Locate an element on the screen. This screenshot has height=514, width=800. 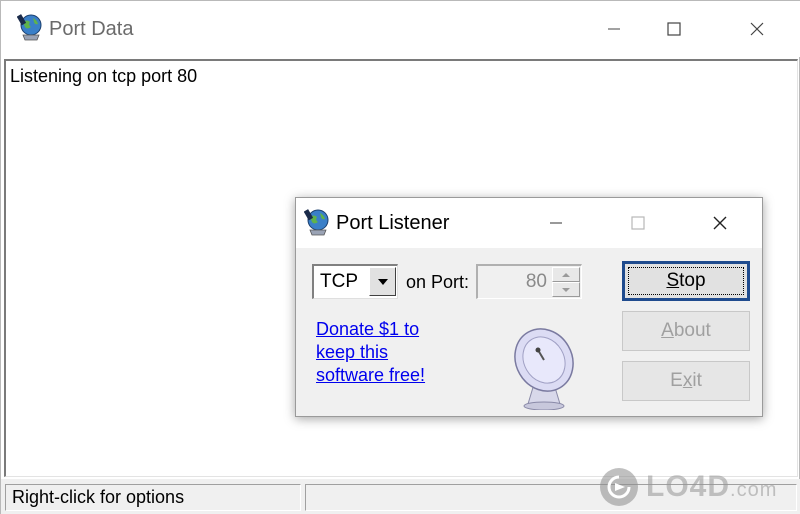
about-button: About is located at coordinates (686, 331).